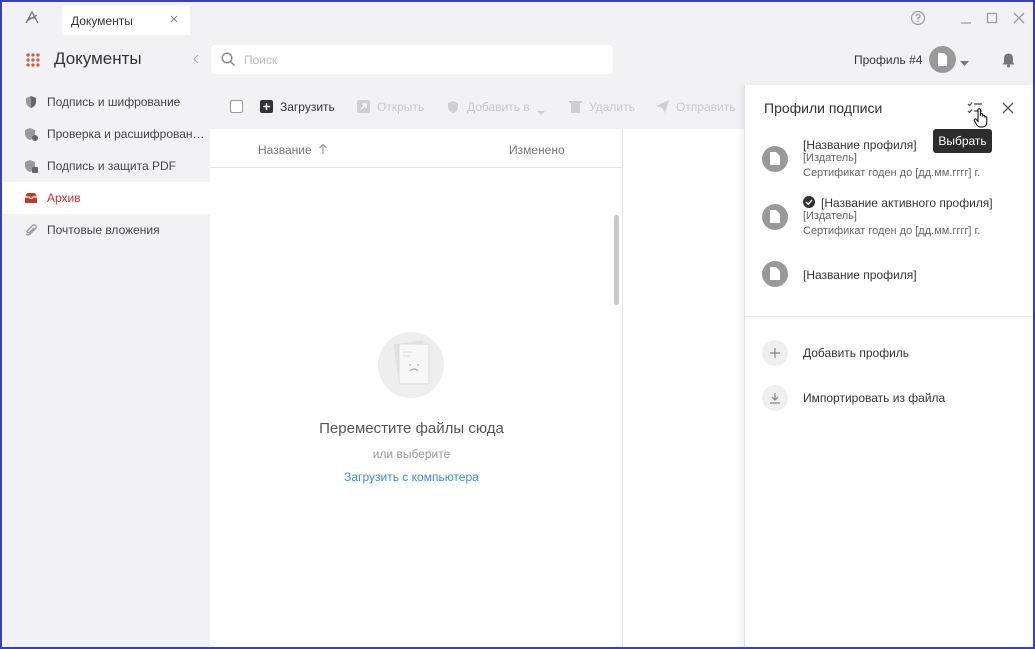 The image size is (1035, 649). Describe the element at coordinates (411, 454) in the screenshot. I see `drop-zone-subtitle: или выберите` at that location.